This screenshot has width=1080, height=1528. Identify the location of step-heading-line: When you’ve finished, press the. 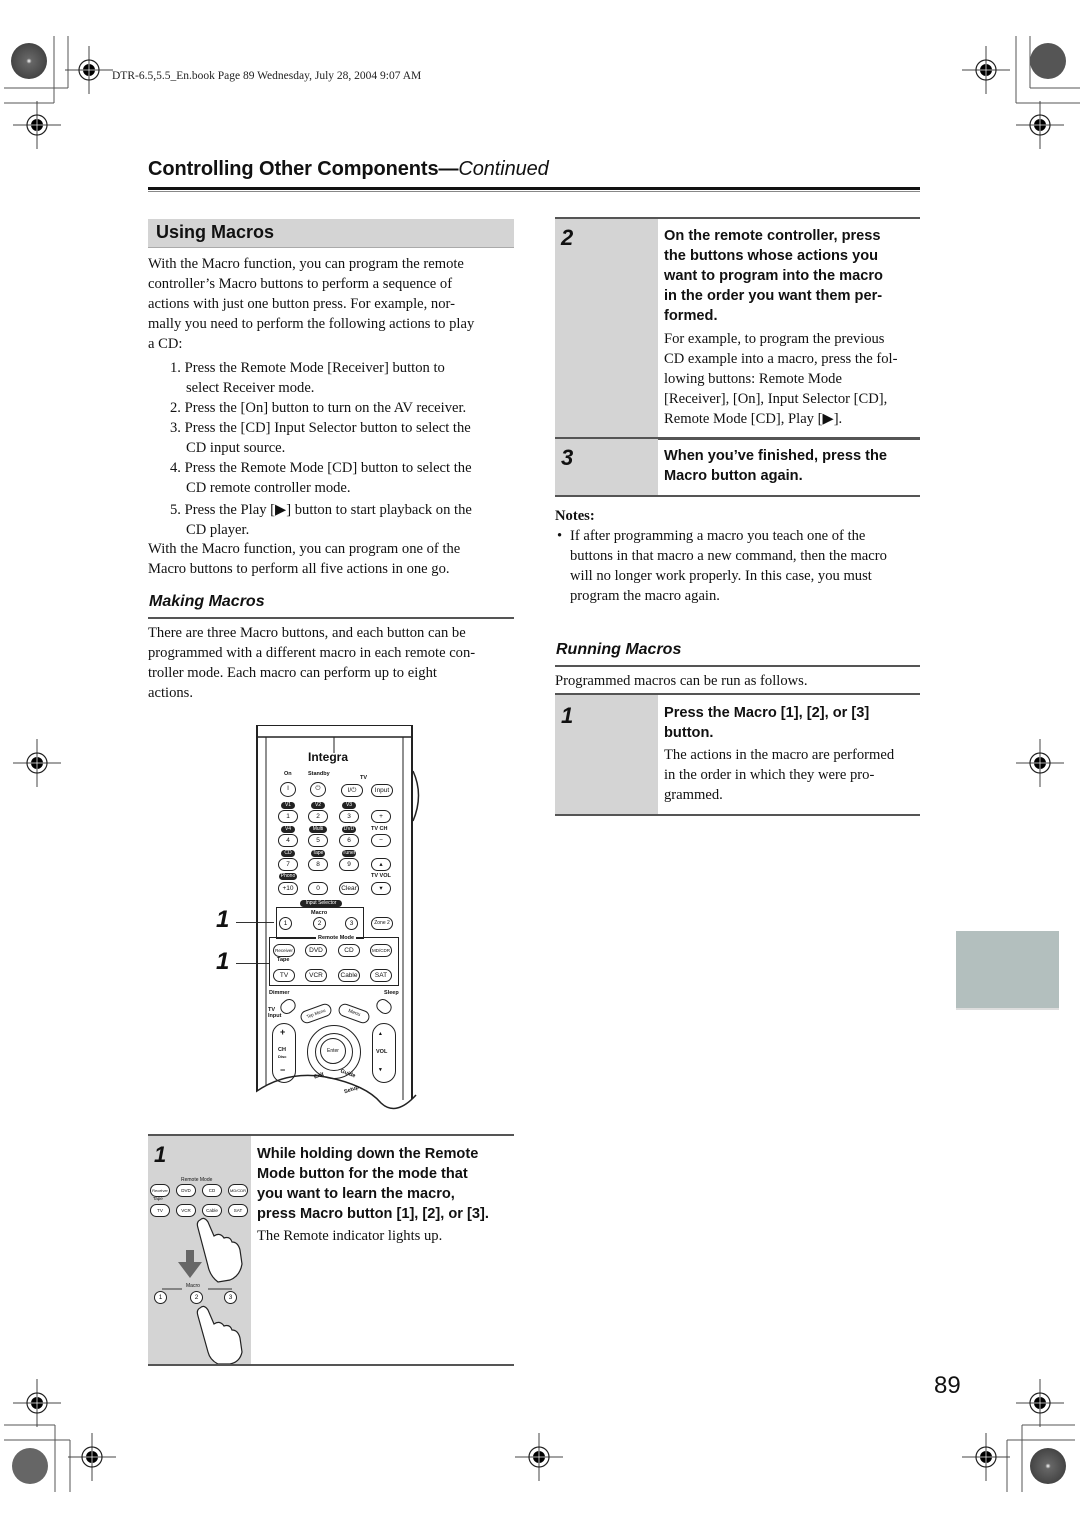
(776, 456).